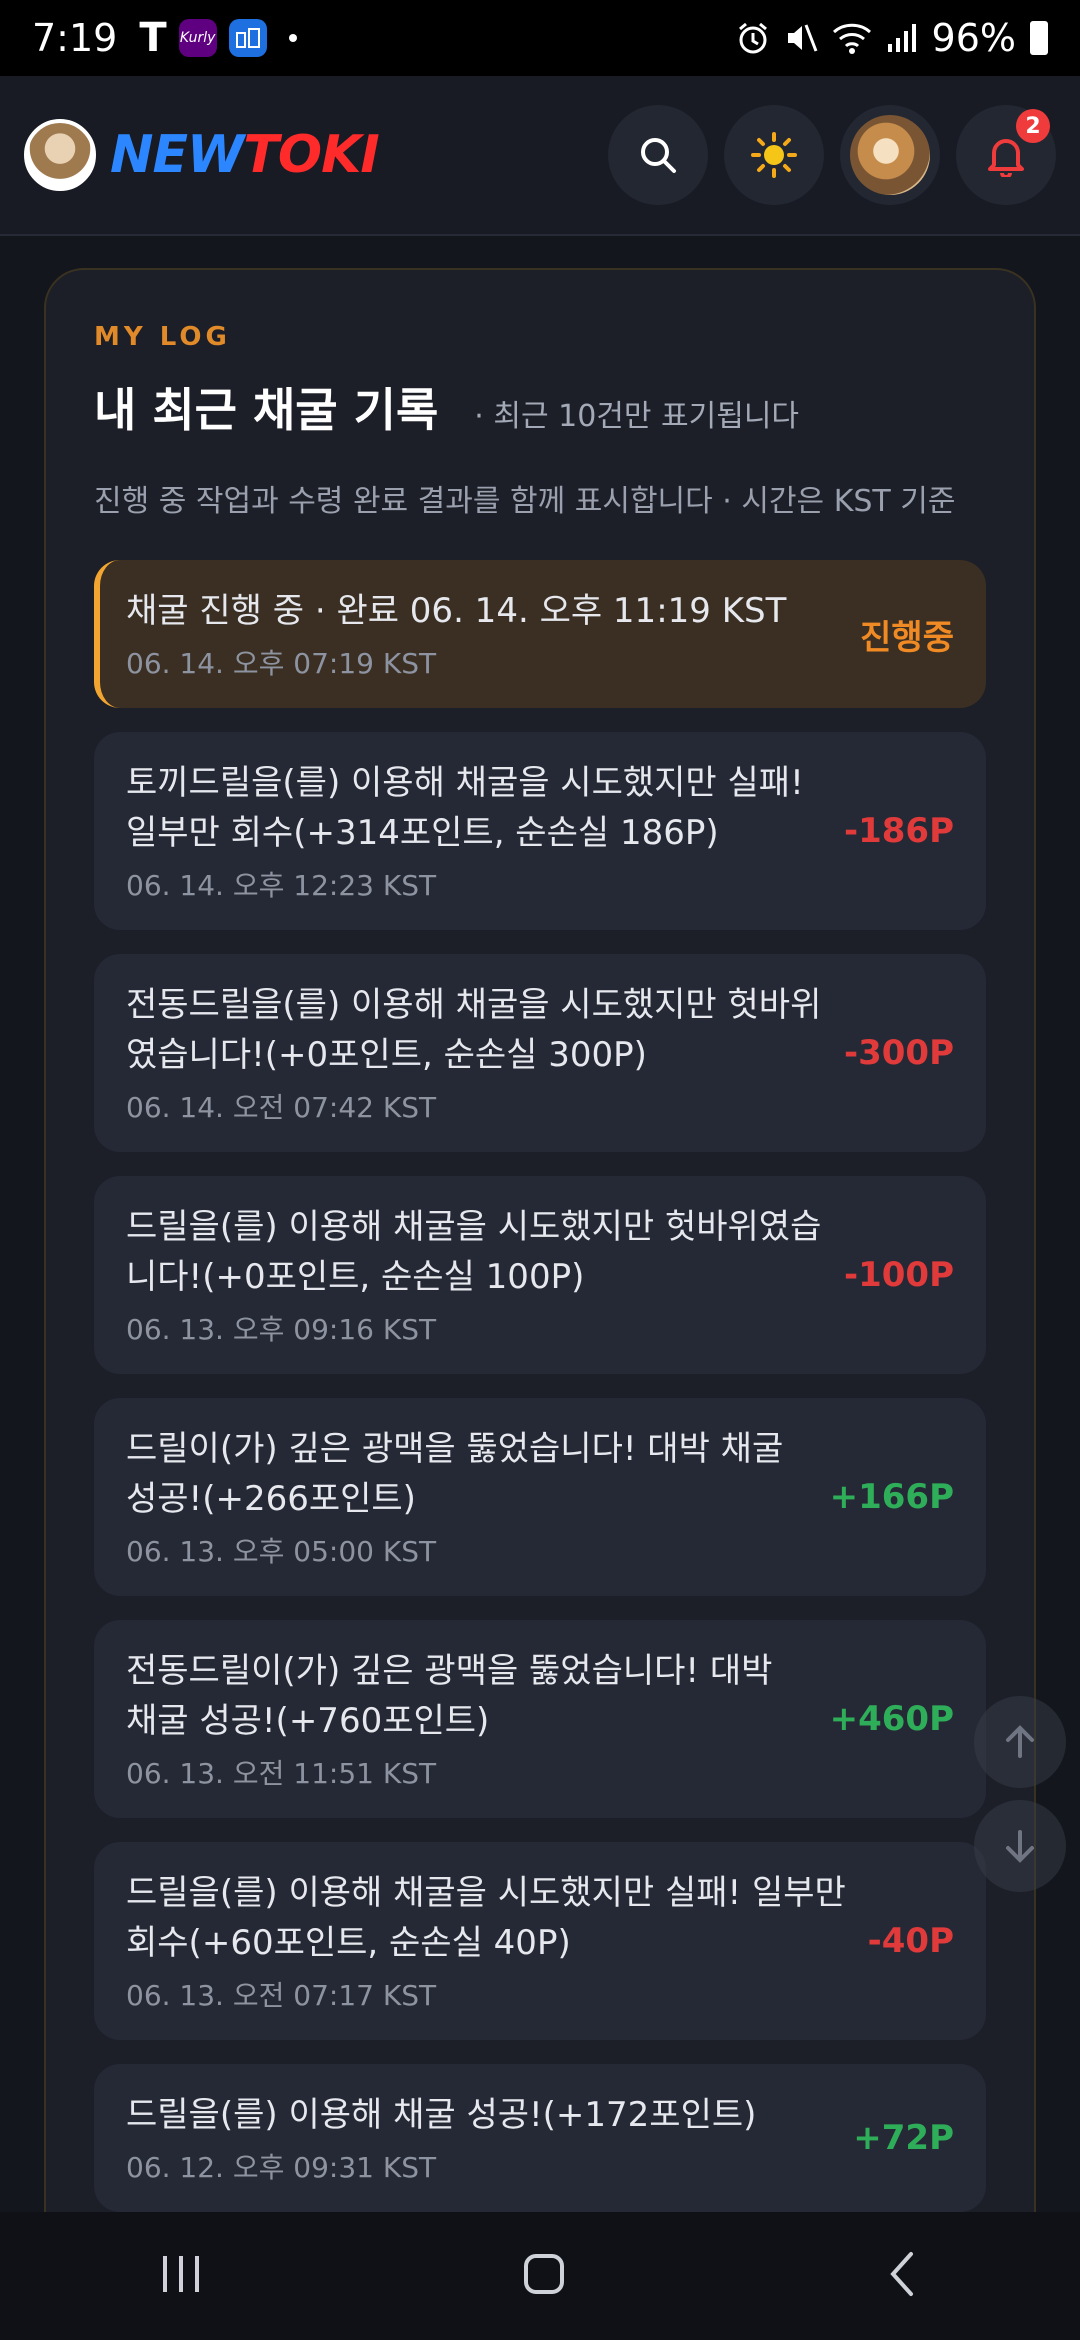  What do you see at coordinates (266, 410) in the screenshot?
I see `page-title: 내 최근 채굴 기록` at bounding box center [266, 410].